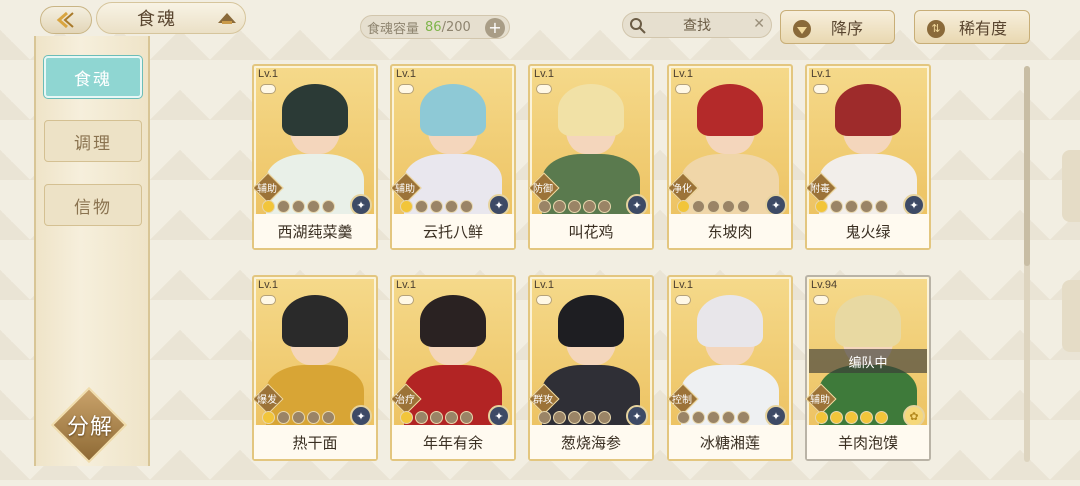 The width and height of the screenshot is (1080, 486). Describe the element at coordinates (315, 157) in the screenshot. I see `food-soul-card: Lv.1 辅助 ✦ 西湖莼菜羹` at that location.